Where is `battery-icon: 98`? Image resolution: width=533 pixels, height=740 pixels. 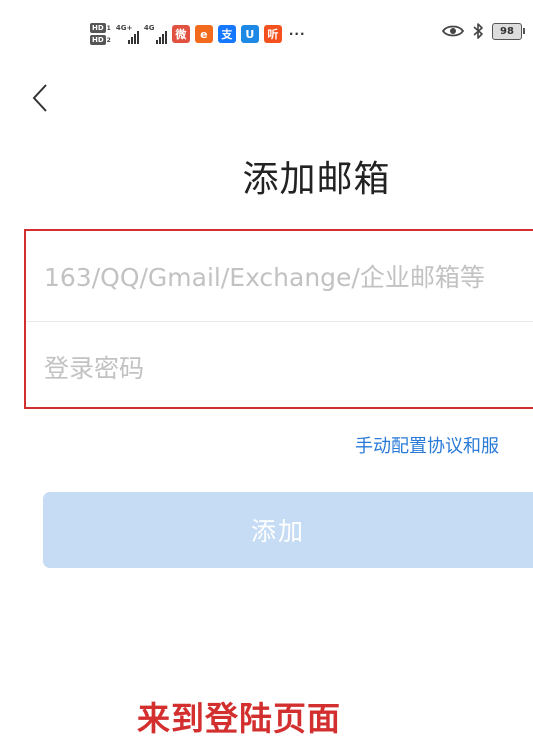 battery-icon: 98 is located at coordinates (508, 31).